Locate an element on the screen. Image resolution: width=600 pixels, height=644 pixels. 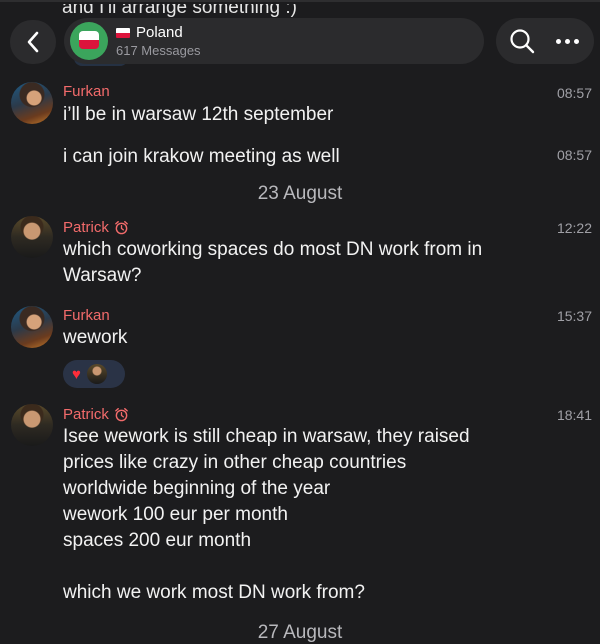
heart-icon: ♥ is located at coordinates (76, 374).